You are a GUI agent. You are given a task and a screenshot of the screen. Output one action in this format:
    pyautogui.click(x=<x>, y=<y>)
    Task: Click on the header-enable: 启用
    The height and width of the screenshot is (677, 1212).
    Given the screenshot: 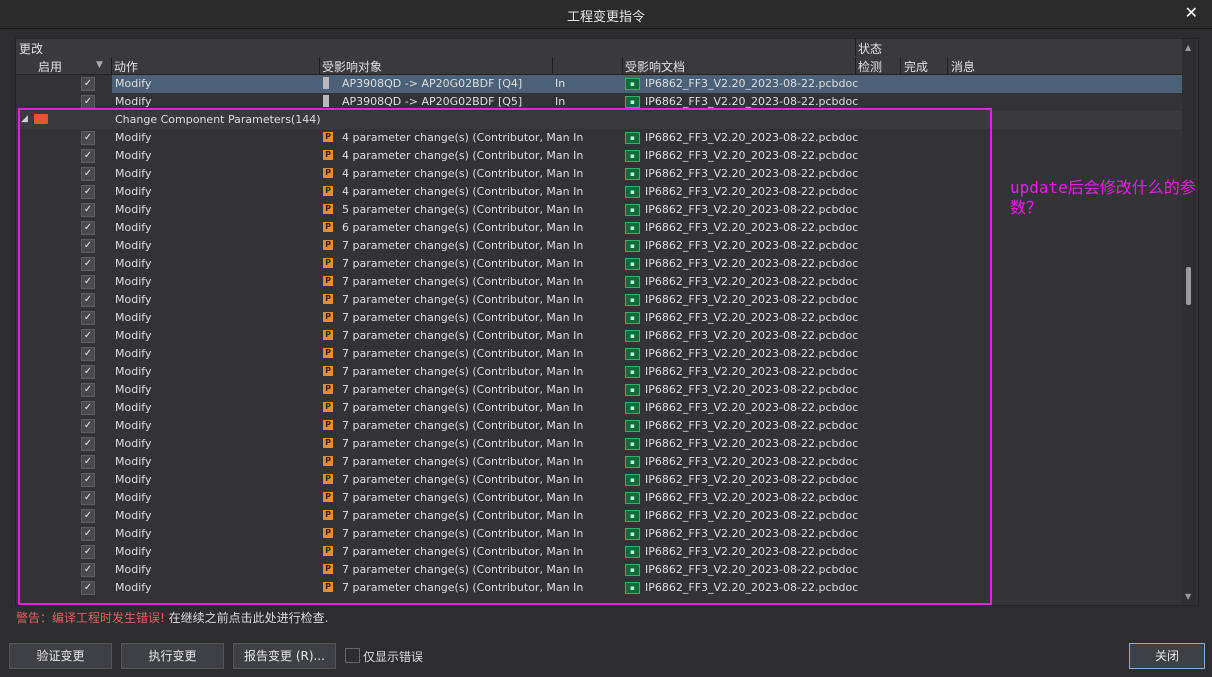 What is the action you would take?
    pyautogui.click(x=50, y=66)
    